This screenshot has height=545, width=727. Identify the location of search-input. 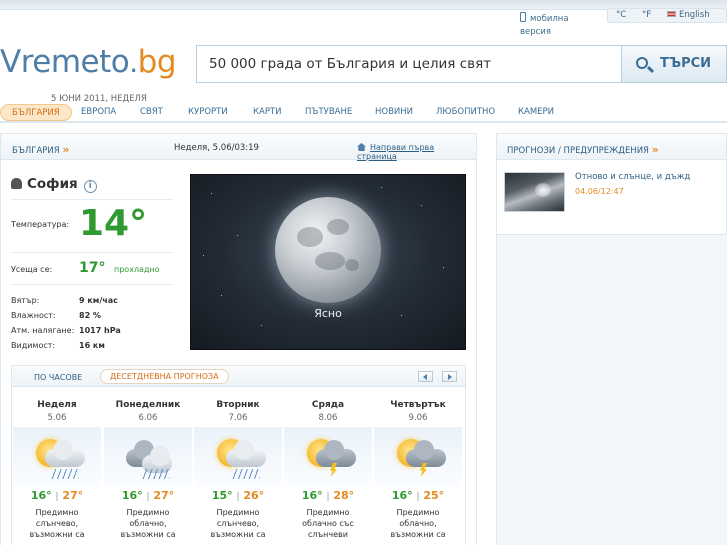
(409, 64).